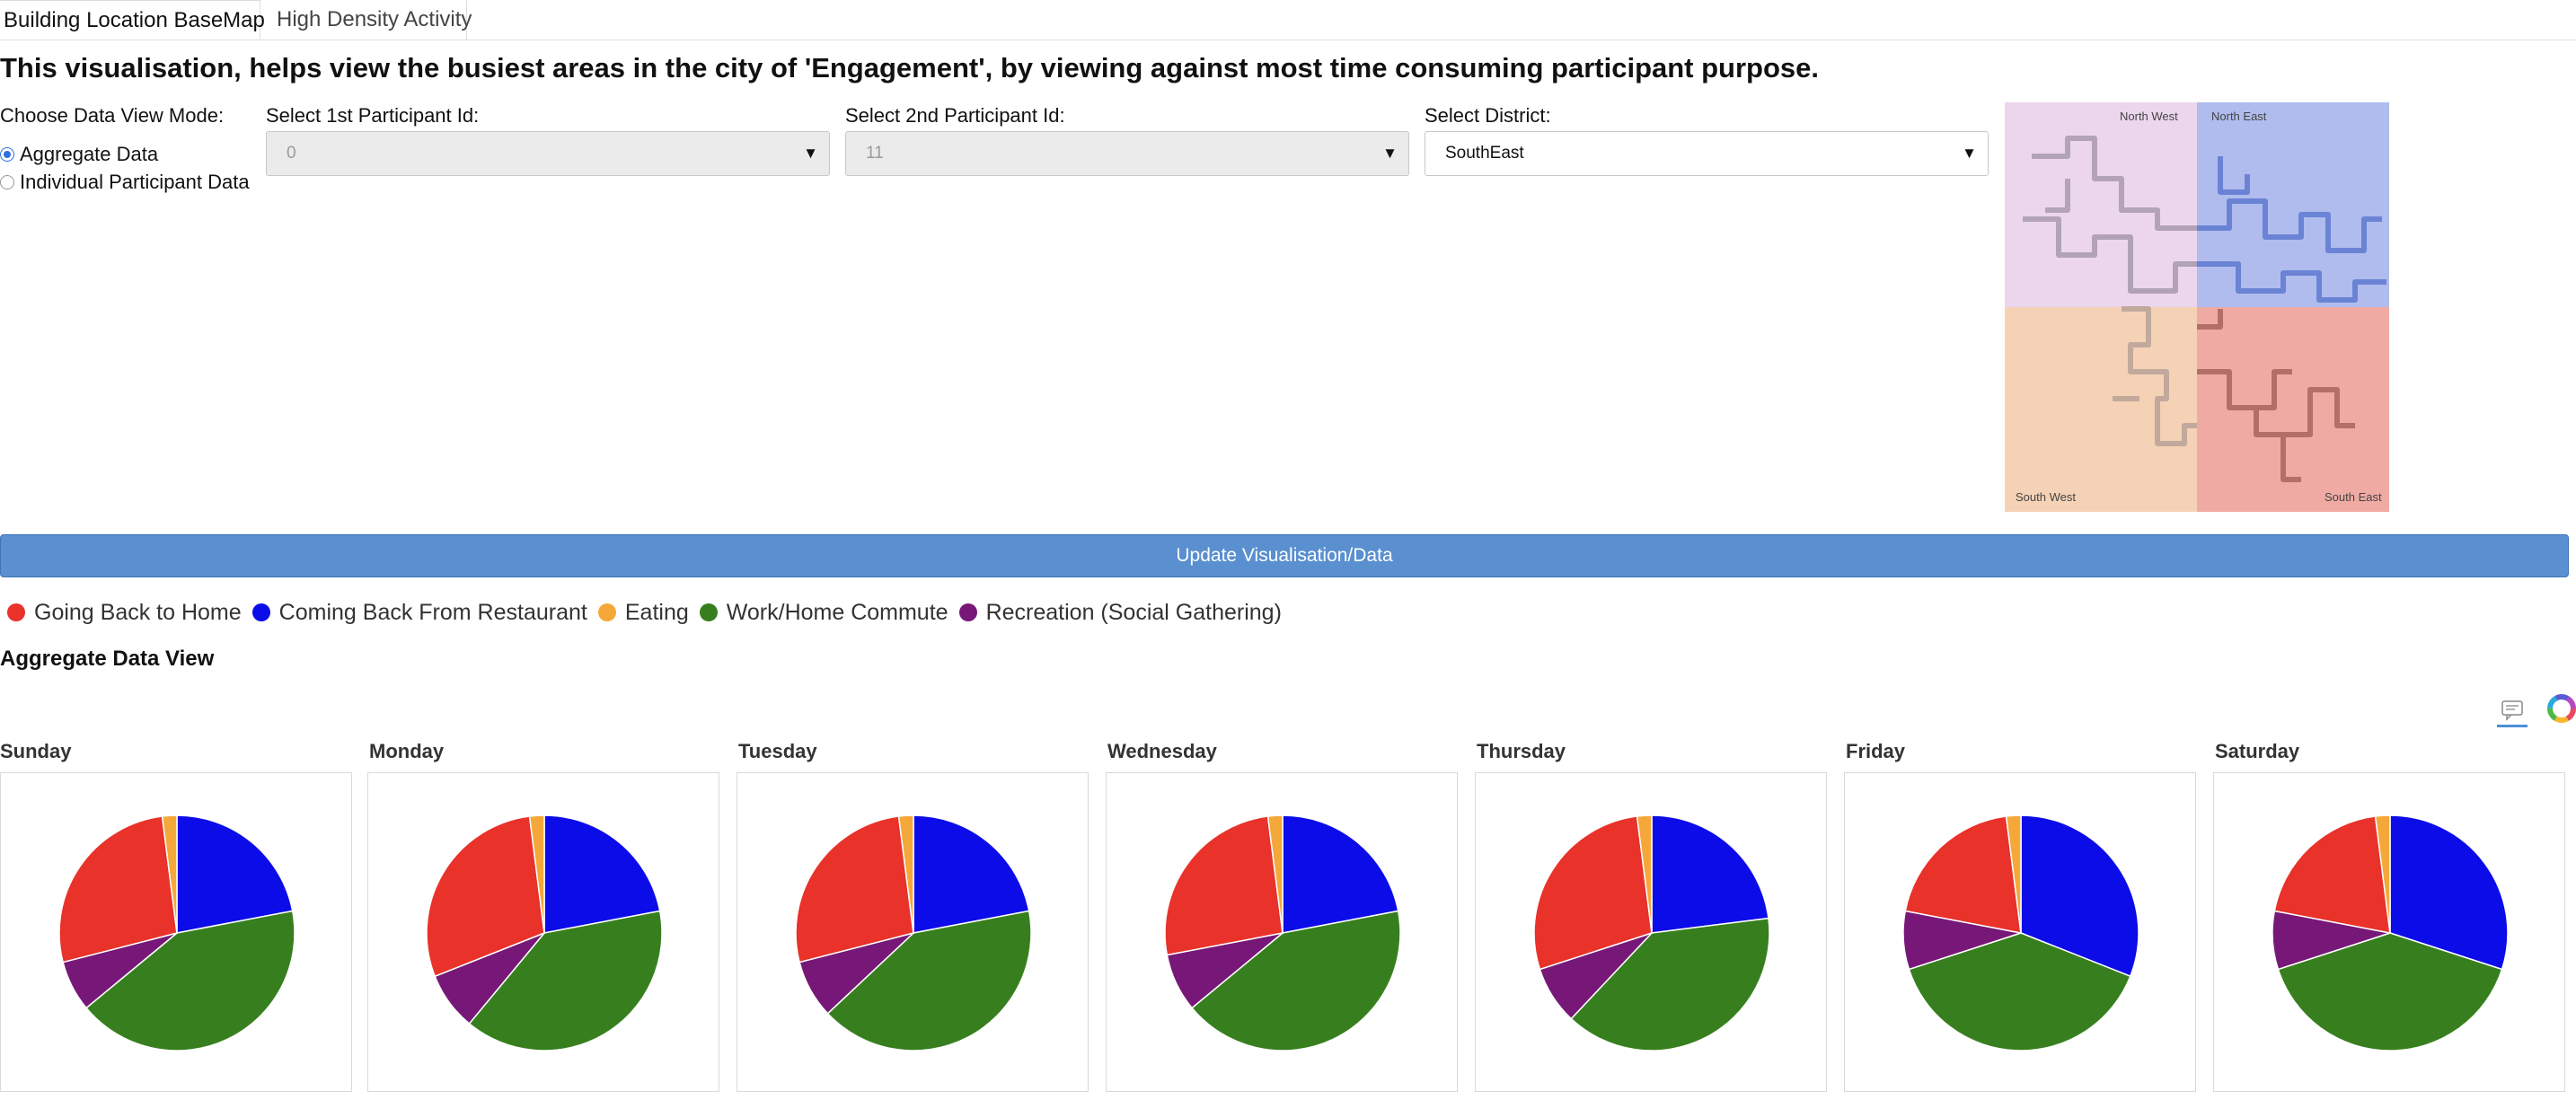 The image size is (2576, 1100). I want to click on tab-high-density-activity: High Density Activity, so click(366, 20).